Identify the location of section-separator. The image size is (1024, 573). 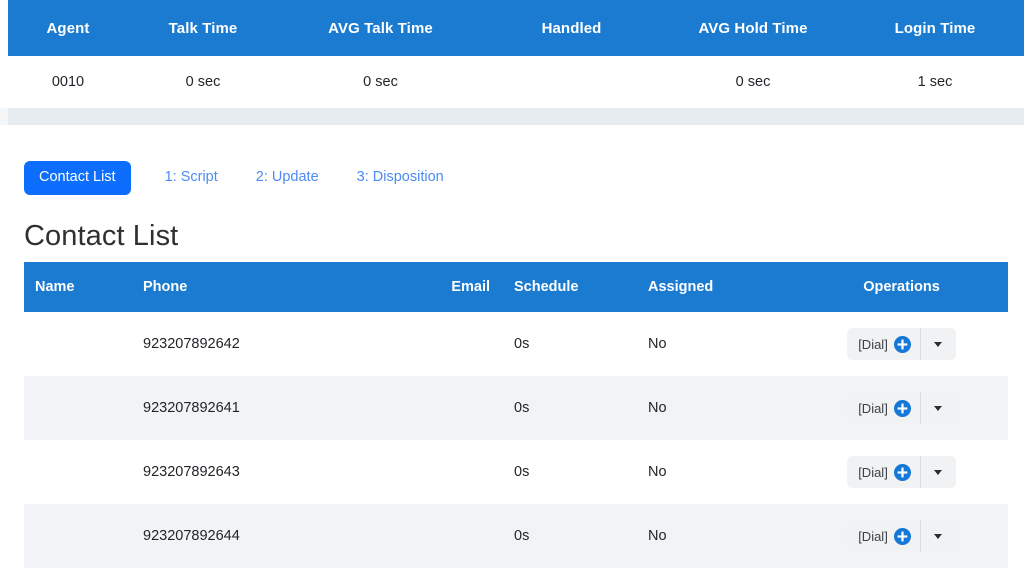
(512, 116).